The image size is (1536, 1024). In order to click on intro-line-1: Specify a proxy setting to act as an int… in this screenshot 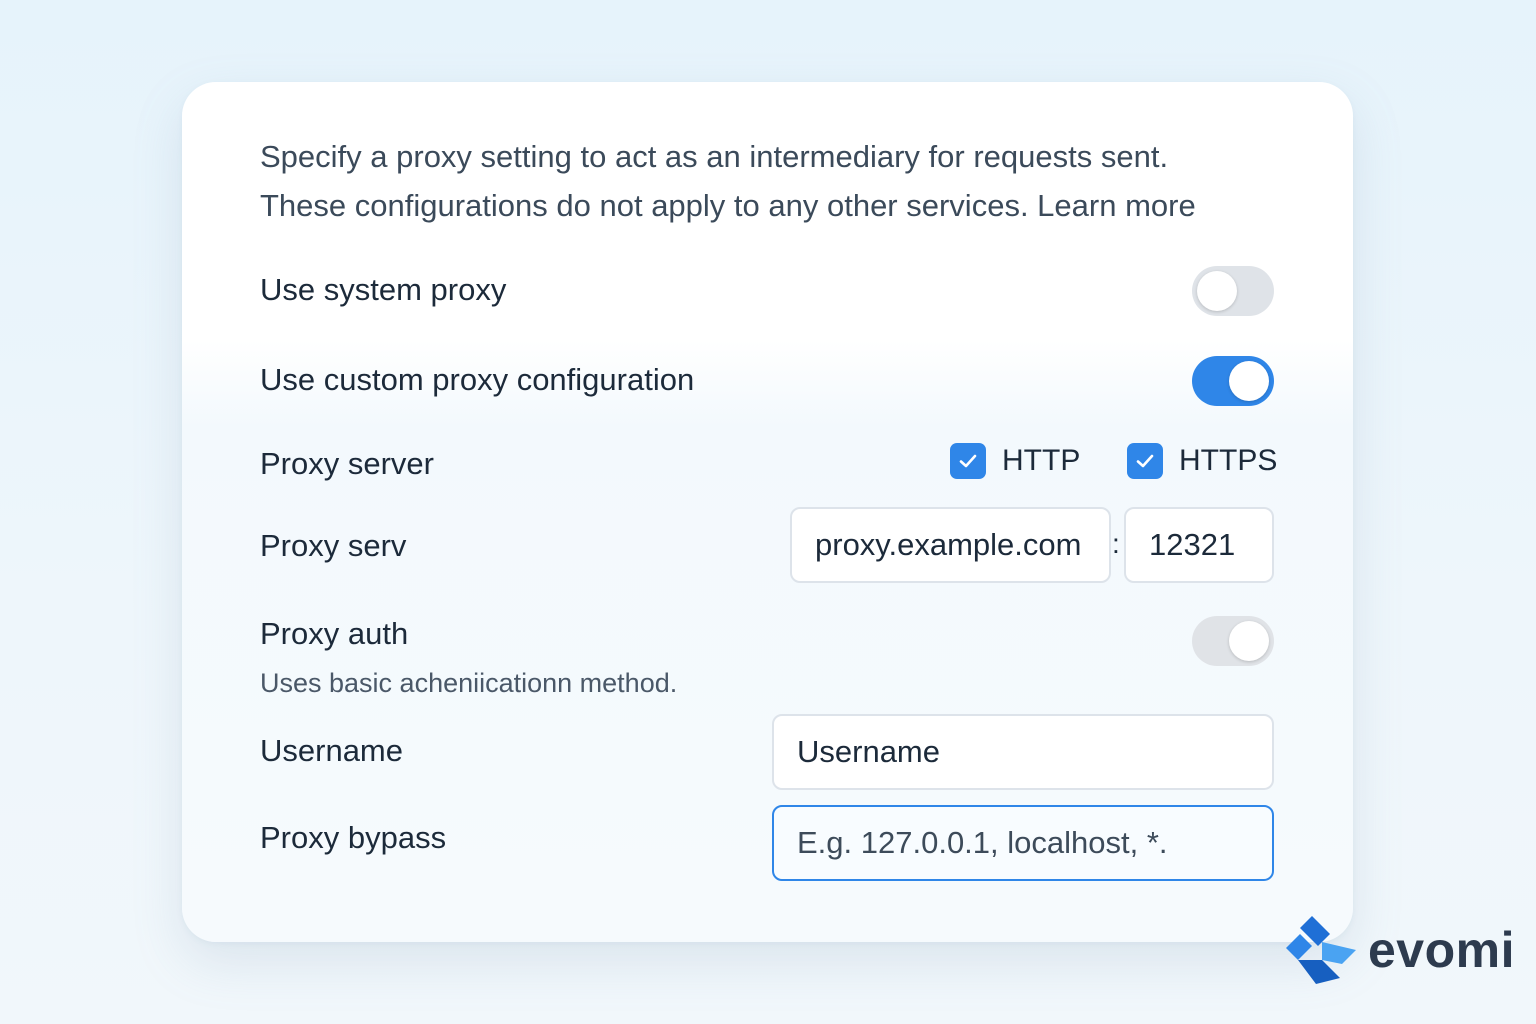, I will do `click(714, 156)`.